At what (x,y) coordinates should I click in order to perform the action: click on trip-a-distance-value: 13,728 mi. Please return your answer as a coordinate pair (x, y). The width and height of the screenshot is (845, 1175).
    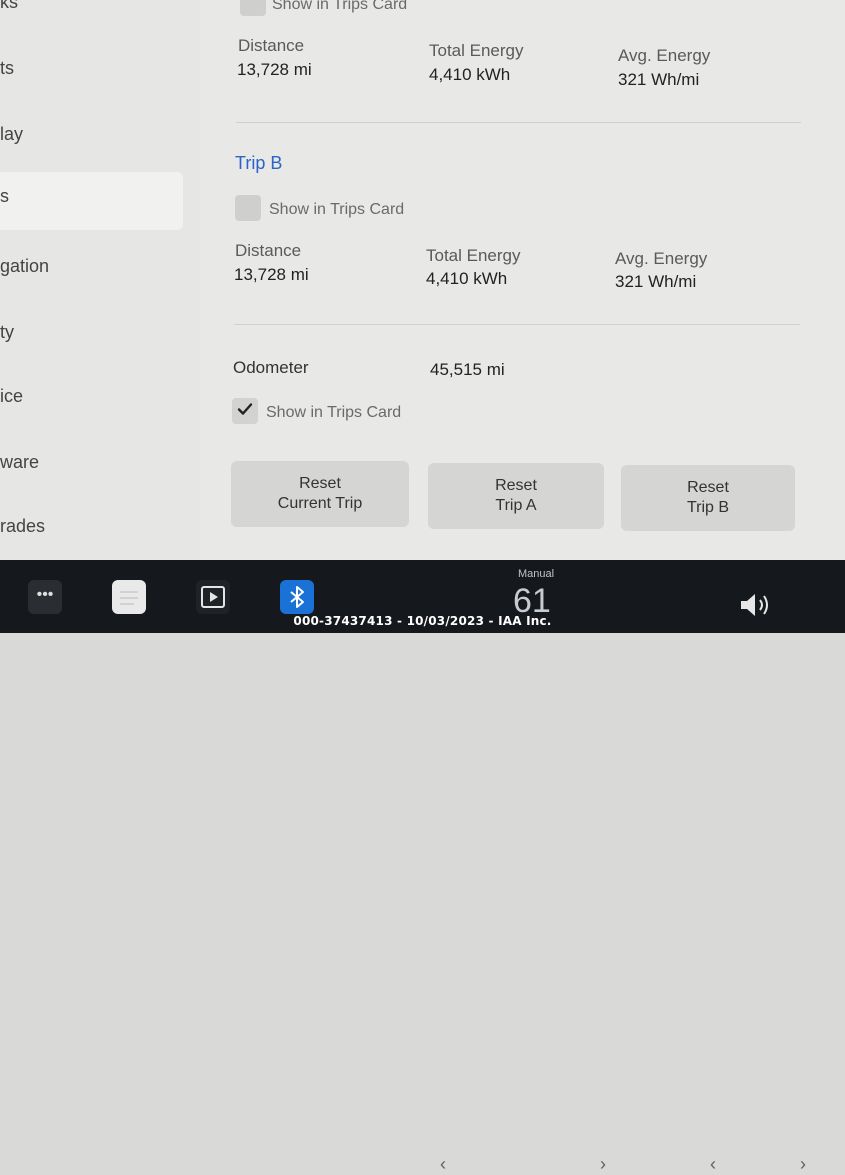
    Looking at the image, I should click on (274, 69).